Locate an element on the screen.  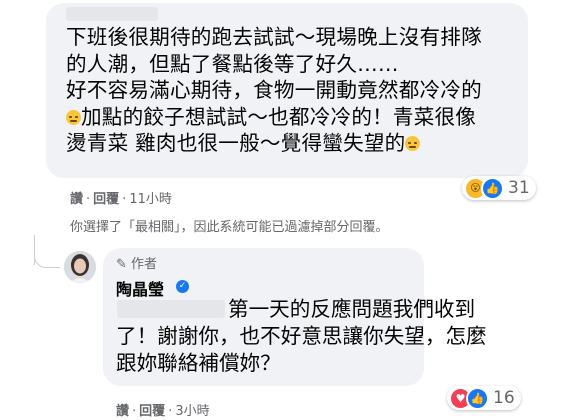
comment-line-3: 好不容易滿心期待，食物一開動竟然都冷冷的 is located at coordinates (274, 90).